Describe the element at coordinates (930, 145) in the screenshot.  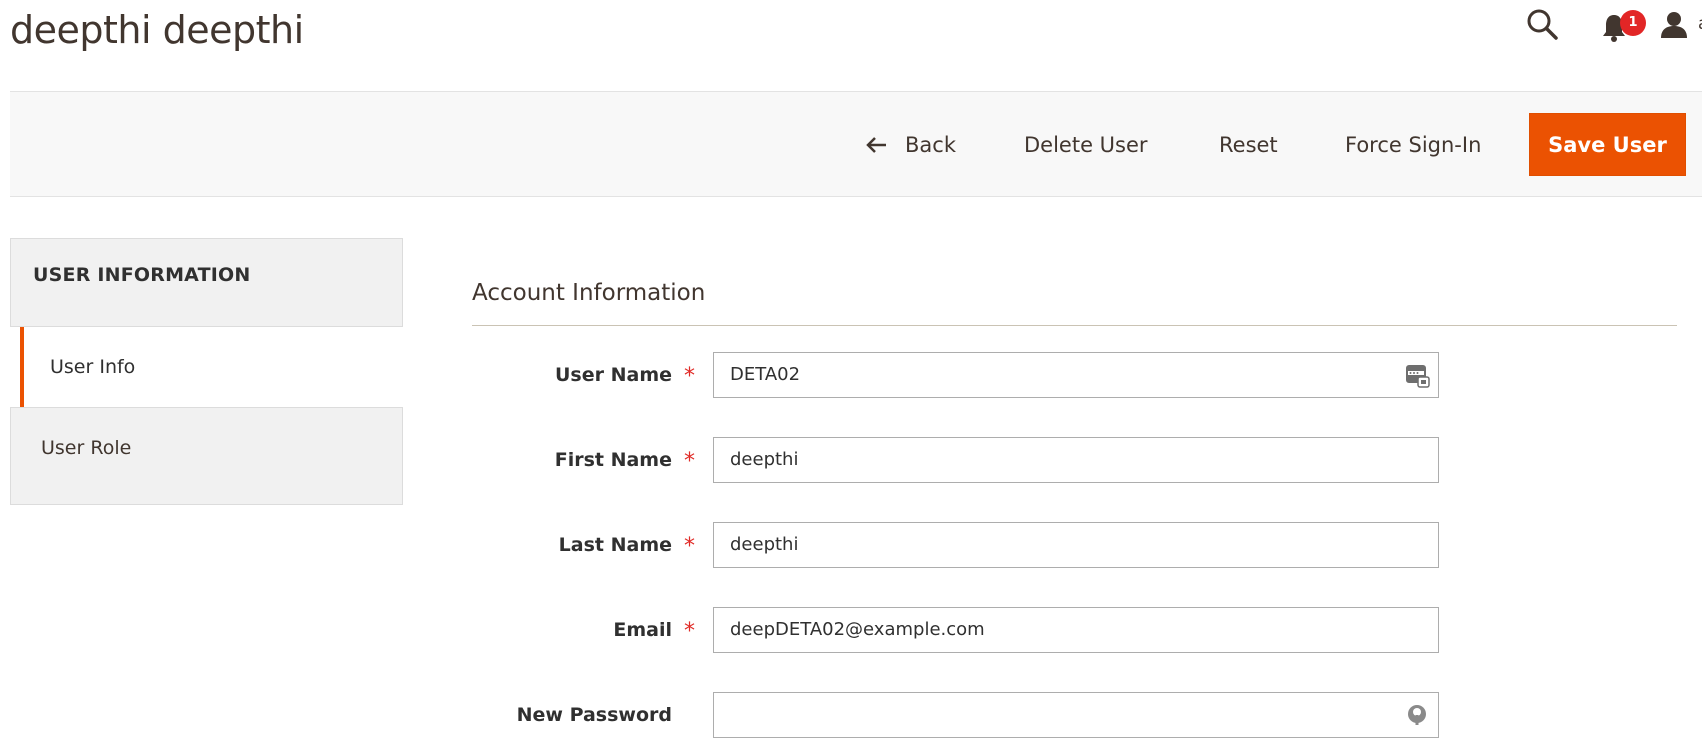
I see `back-button-label: Back` at that location.